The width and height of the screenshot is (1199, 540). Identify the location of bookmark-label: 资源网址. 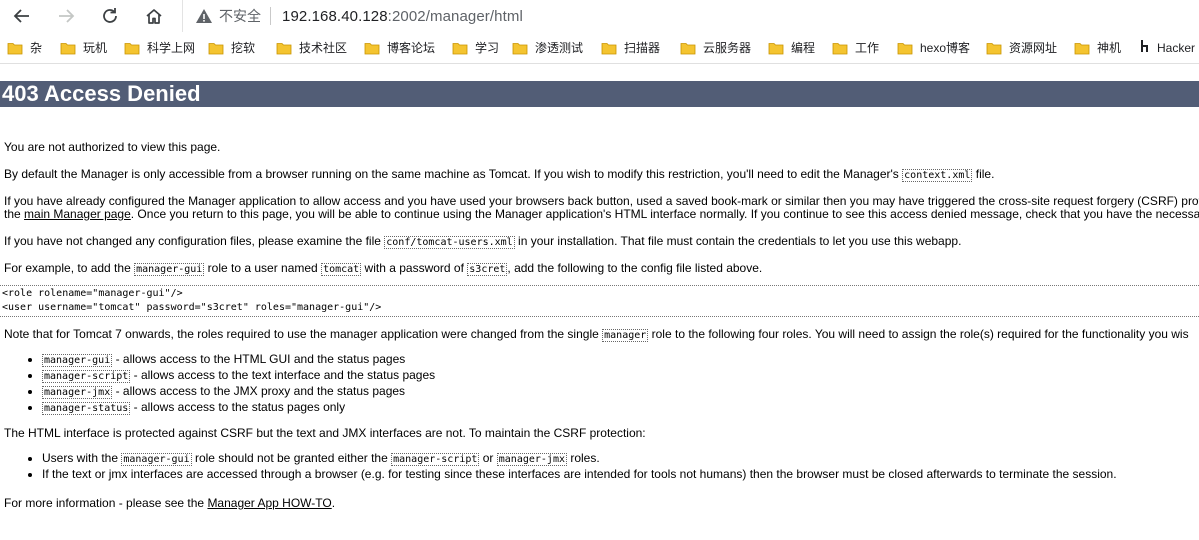
(1033, 48).